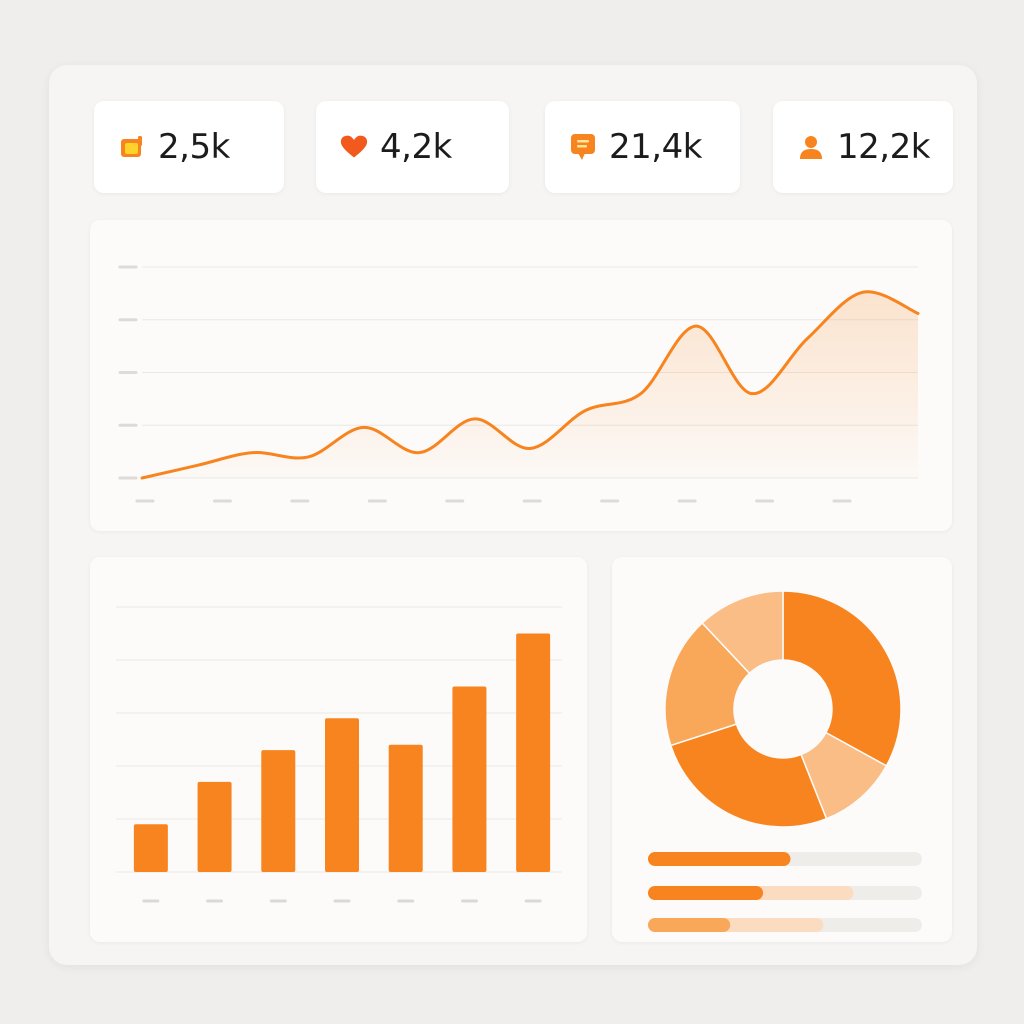  What do you see at coordinates (194, 147) in the screenshot?
I see `stat-value: 2,5k` at bounding box center [194, 147].